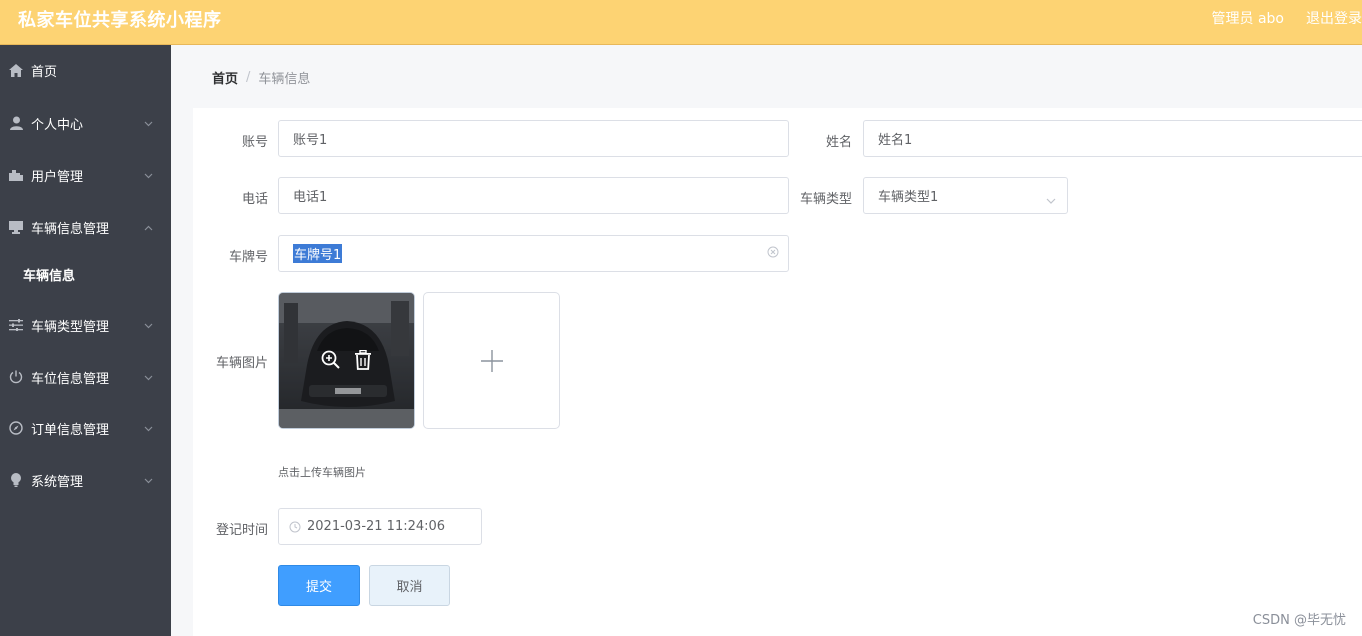 This screenshot has height=636, width=1362. Describe the element at coordinates (492, 363) in the screenshot. I see `plus-icon` at that location.